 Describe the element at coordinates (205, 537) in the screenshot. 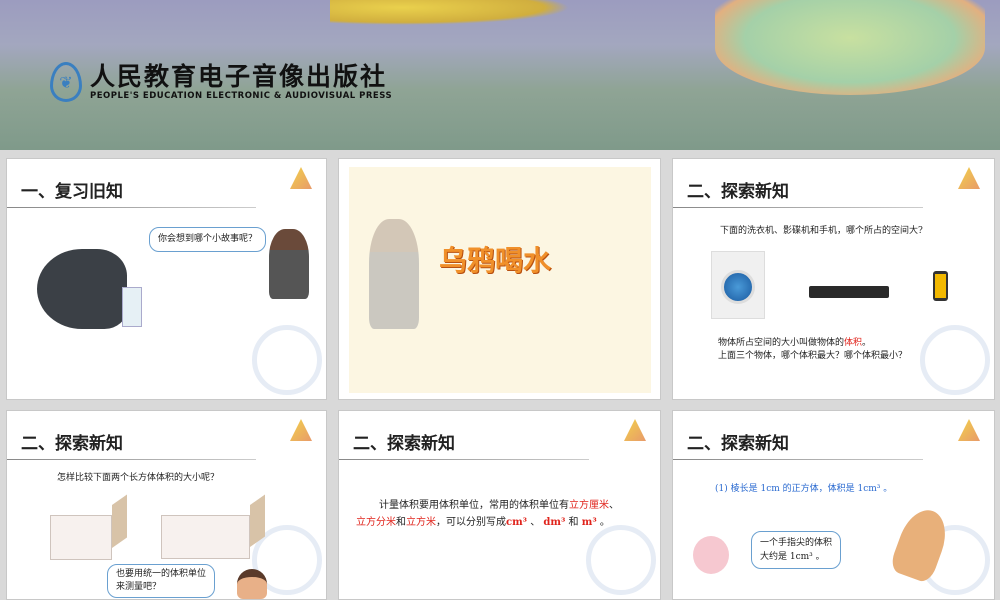

I see `cuboid-b` at that location.